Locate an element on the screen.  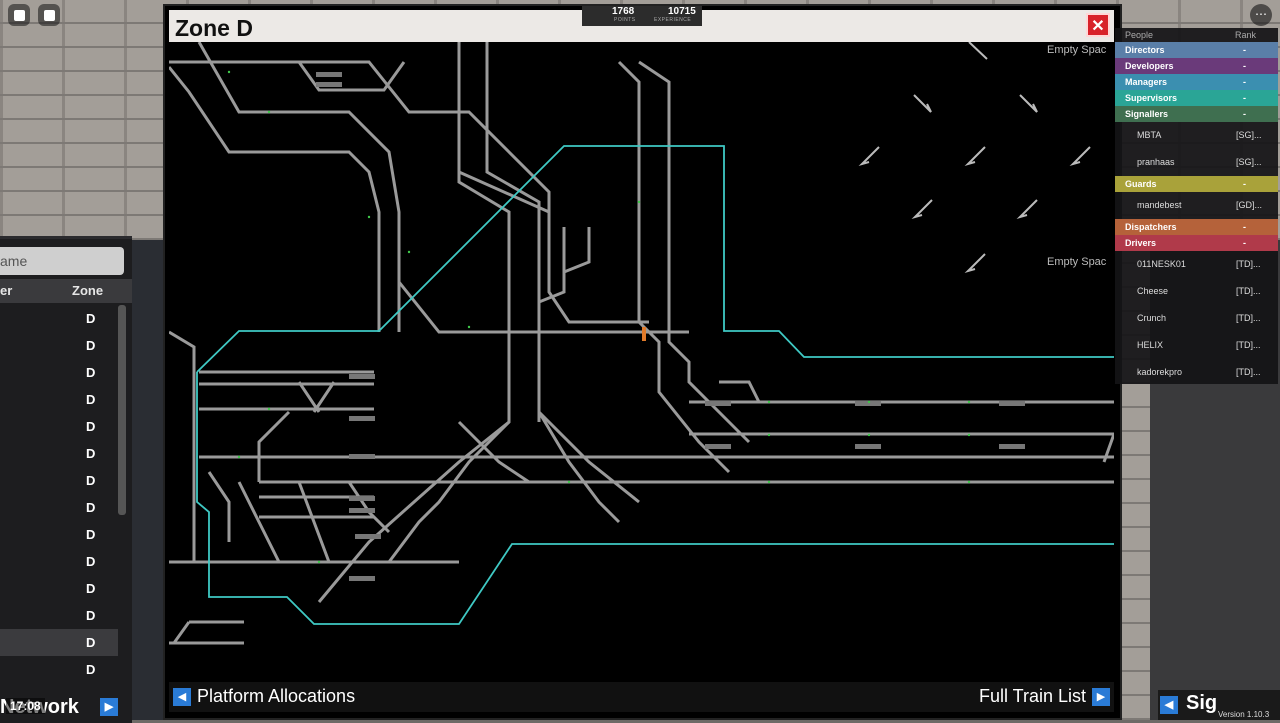
platform-allocations-button: ◀ Platform Allocations is located at coordinates (264, 696).